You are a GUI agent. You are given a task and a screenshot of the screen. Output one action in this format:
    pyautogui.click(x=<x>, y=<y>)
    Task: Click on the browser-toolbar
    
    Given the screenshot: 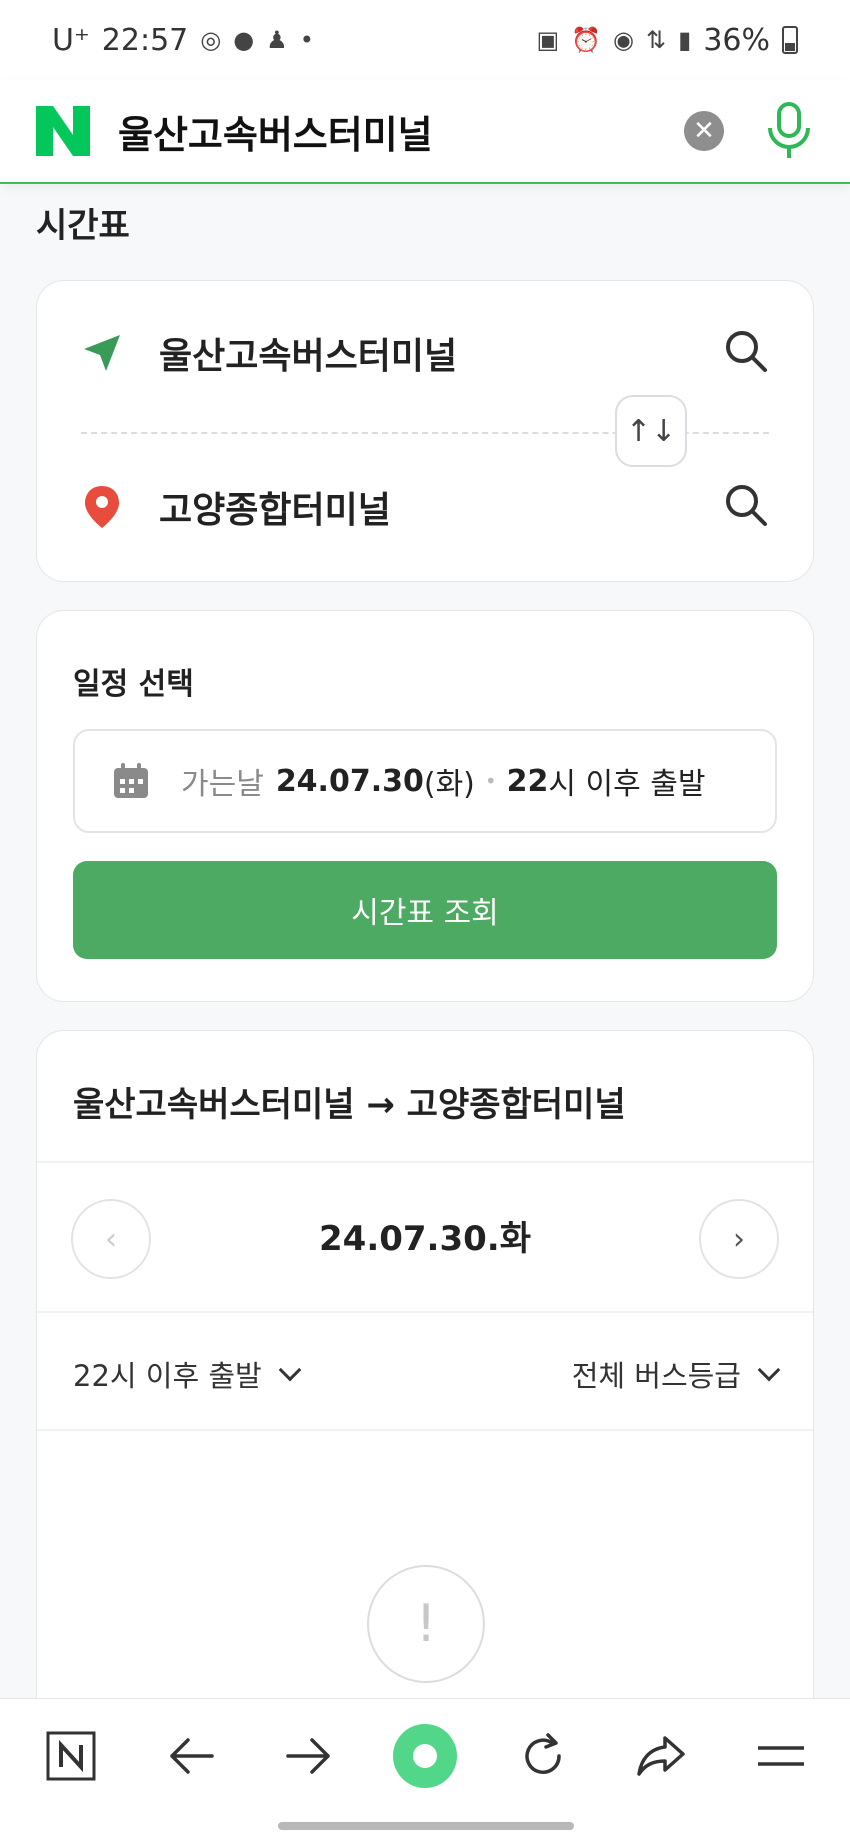 What is the action you would take?
    pyautogui.click(x=425, y=1770)
    